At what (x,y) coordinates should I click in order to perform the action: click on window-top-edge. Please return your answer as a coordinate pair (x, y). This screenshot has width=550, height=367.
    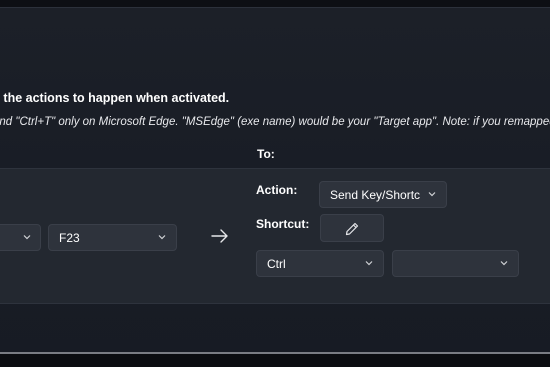
    Looking at the image, I should click on (275, 3).